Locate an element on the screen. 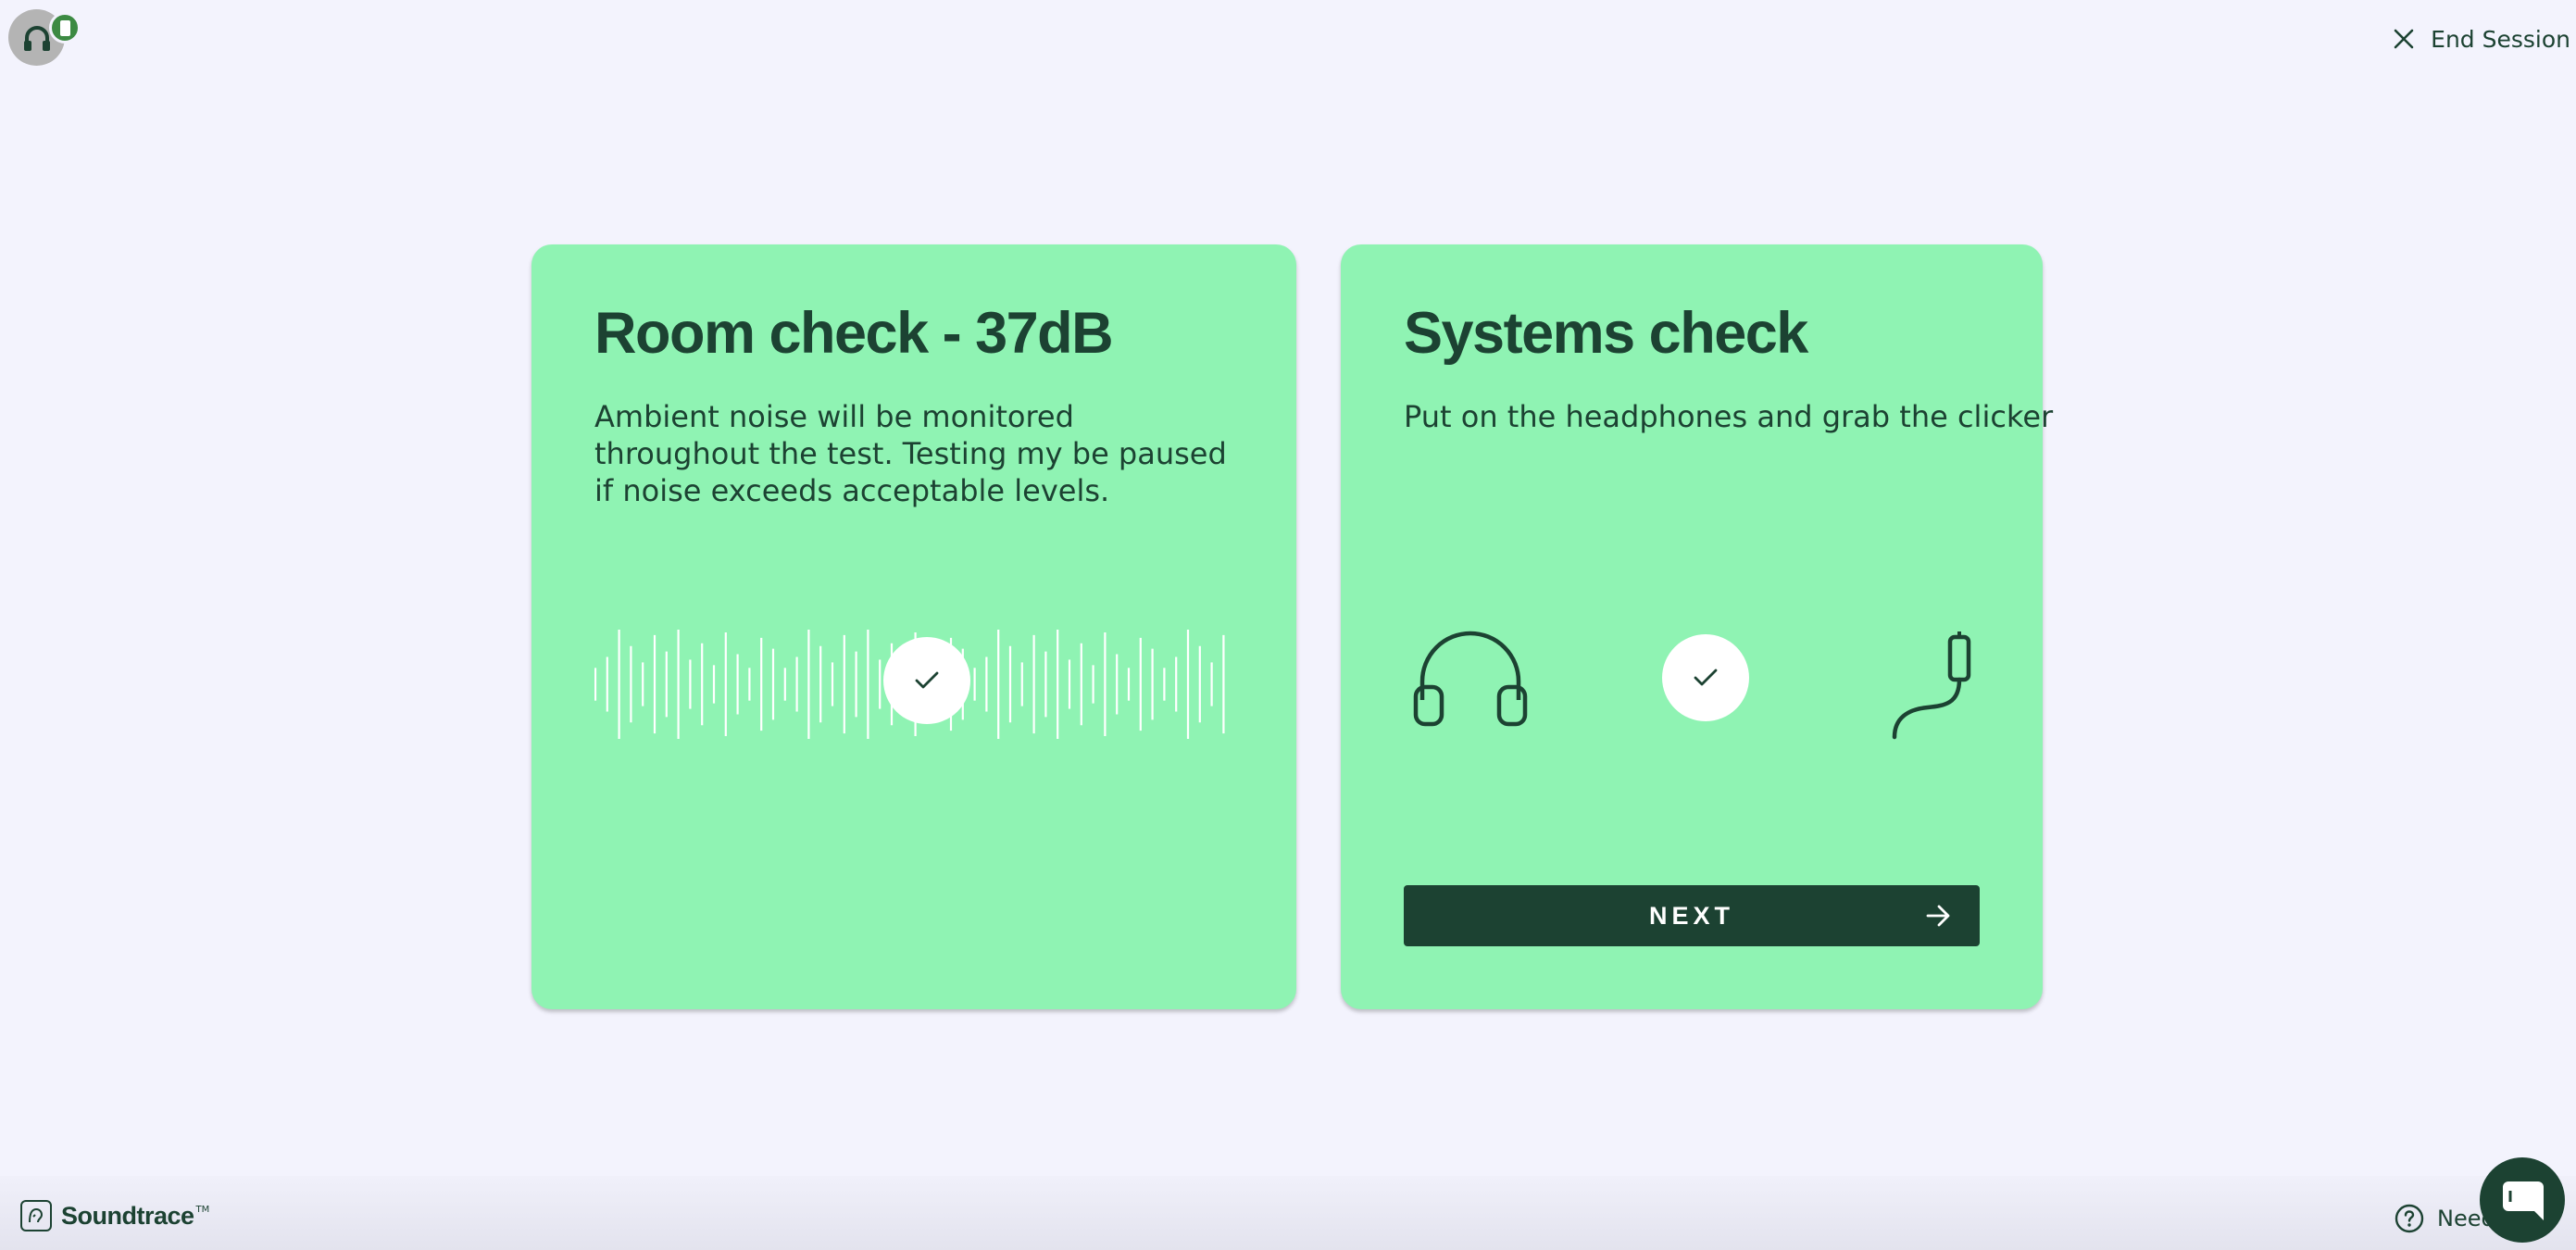 The width and height of the screenshot is (2576, 1250). chat-bubble-icon is located at coordinates (2524, 1201).